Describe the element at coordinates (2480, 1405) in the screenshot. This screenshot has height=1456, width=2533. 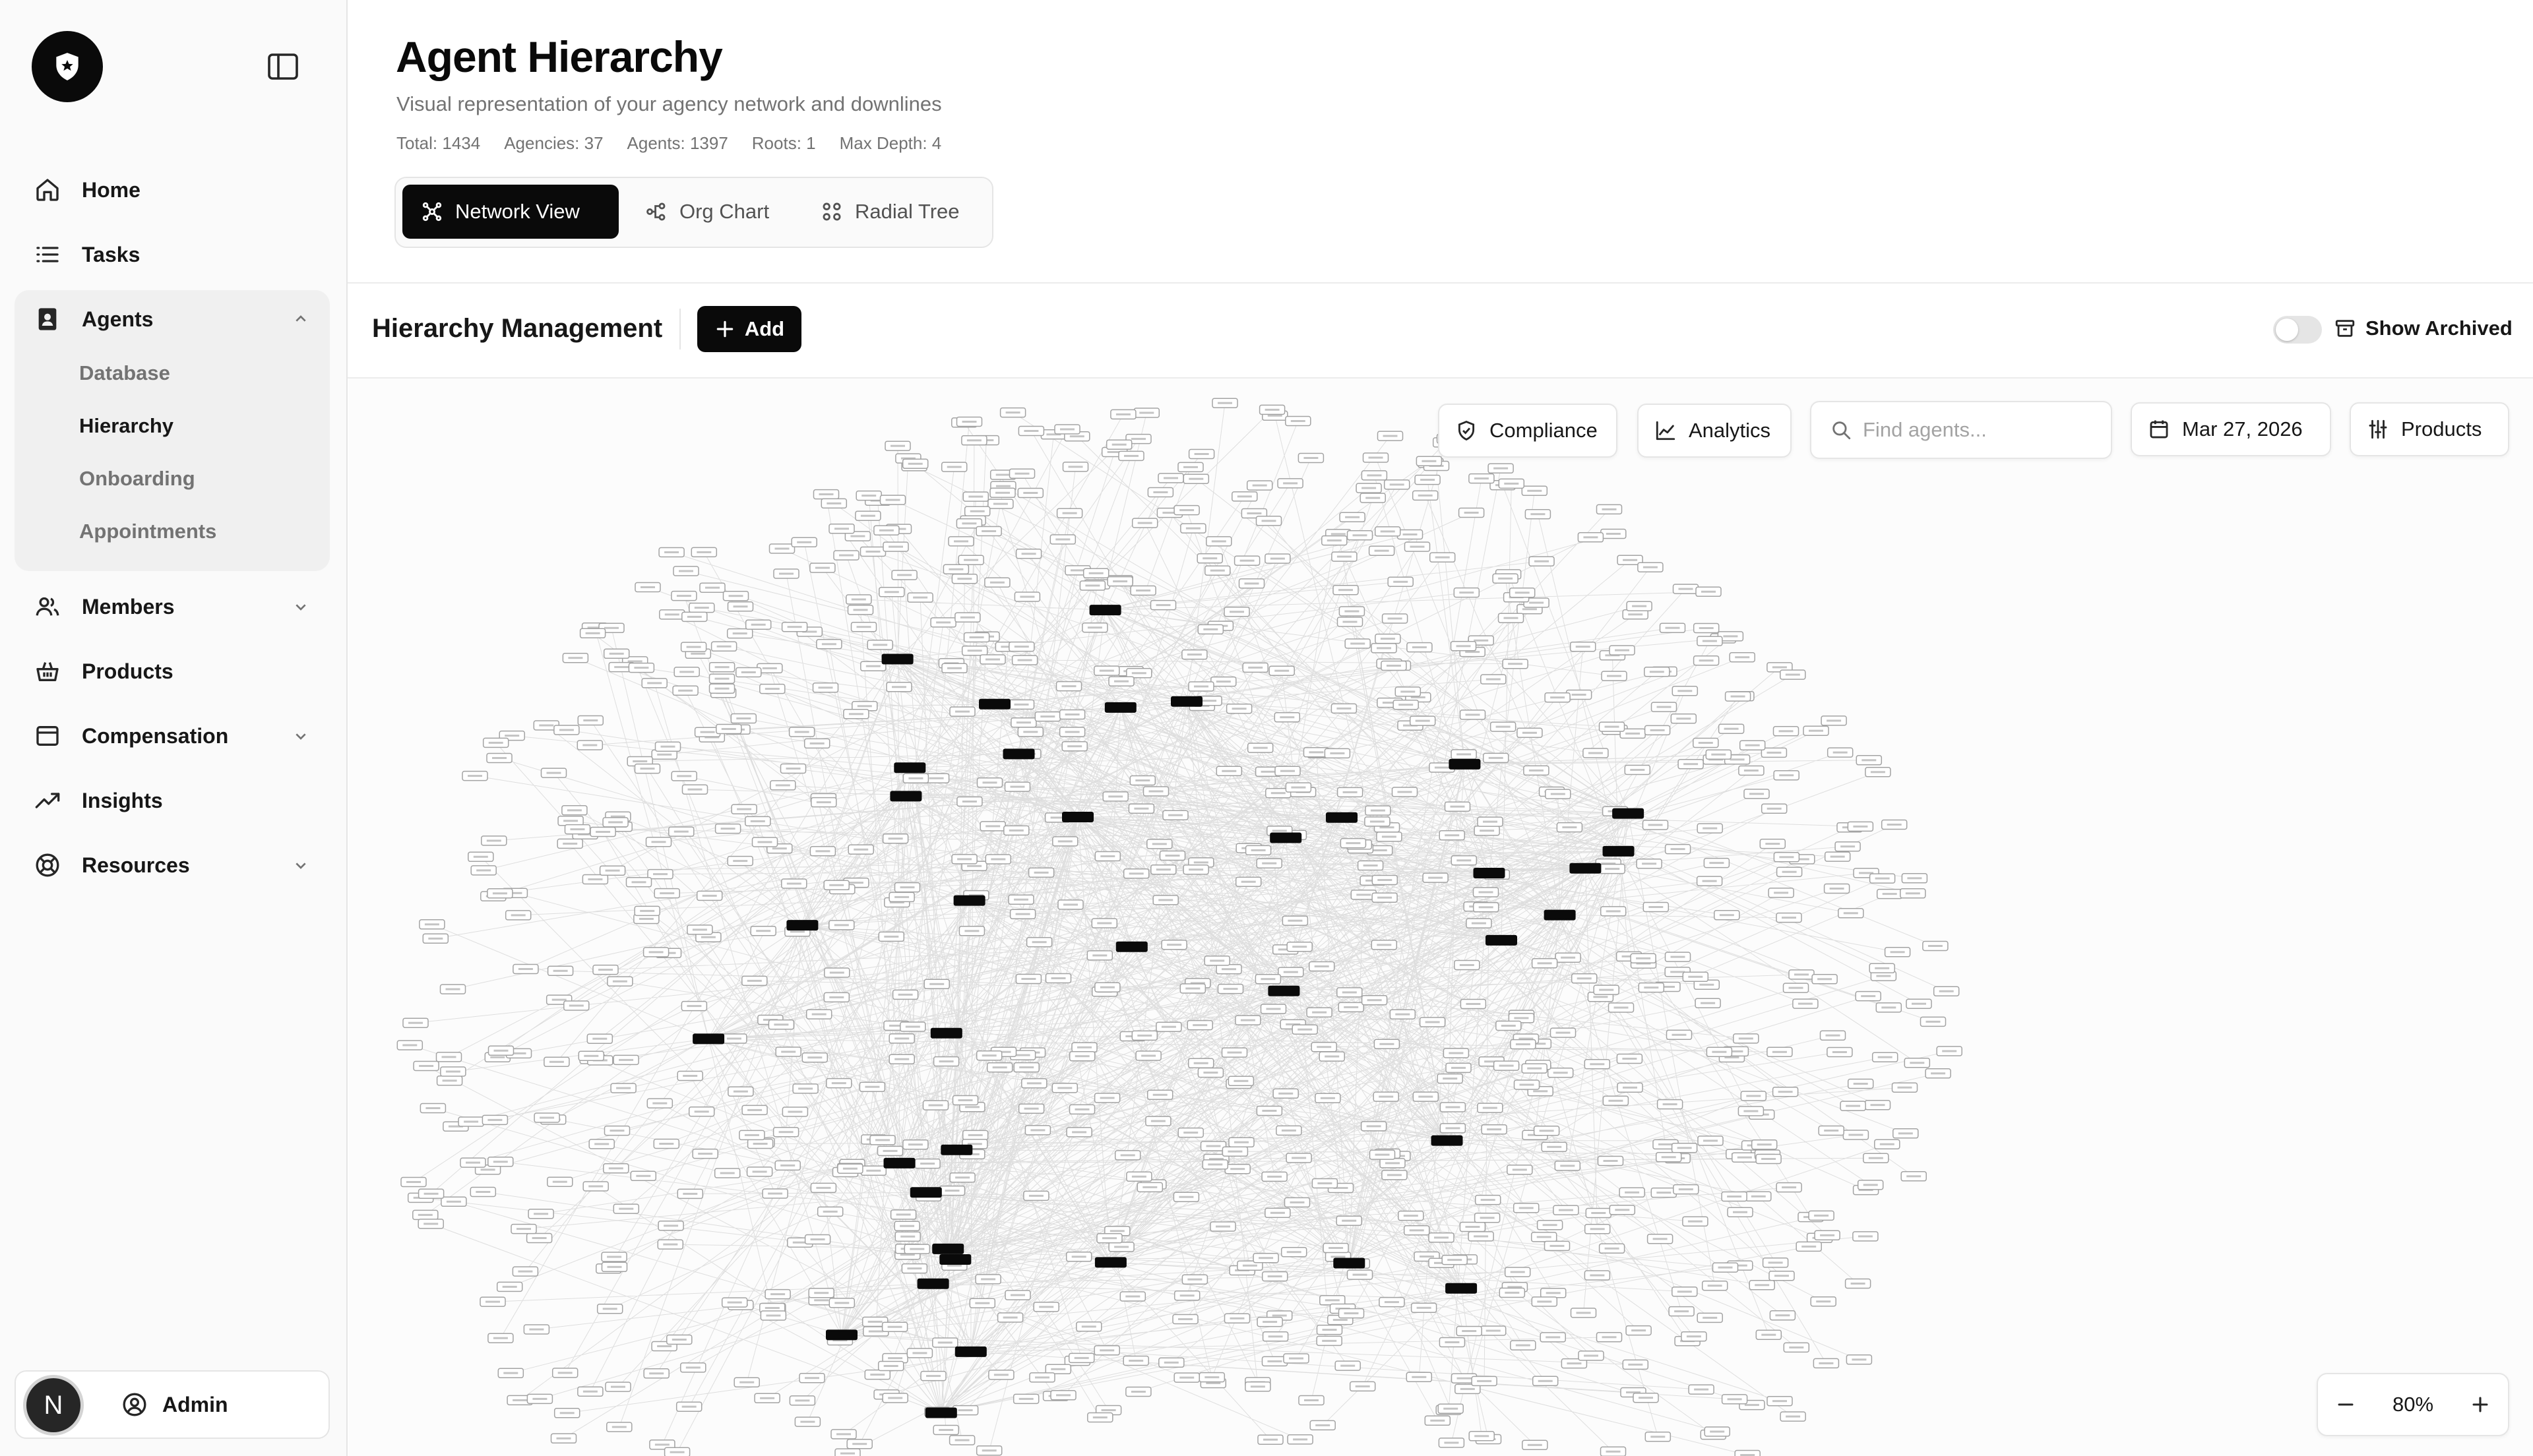
I see `zoom-in-button` at that location.